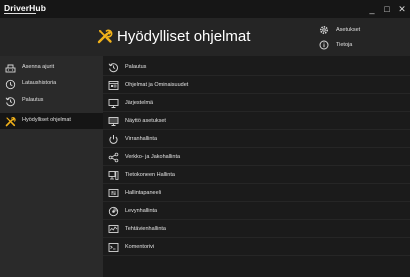 The height and width of the screenshot is (277, 410). Describe the element at coordinates (256, 103) in the screenshot. I see `list-item-system: Järjestelmä` at that location.